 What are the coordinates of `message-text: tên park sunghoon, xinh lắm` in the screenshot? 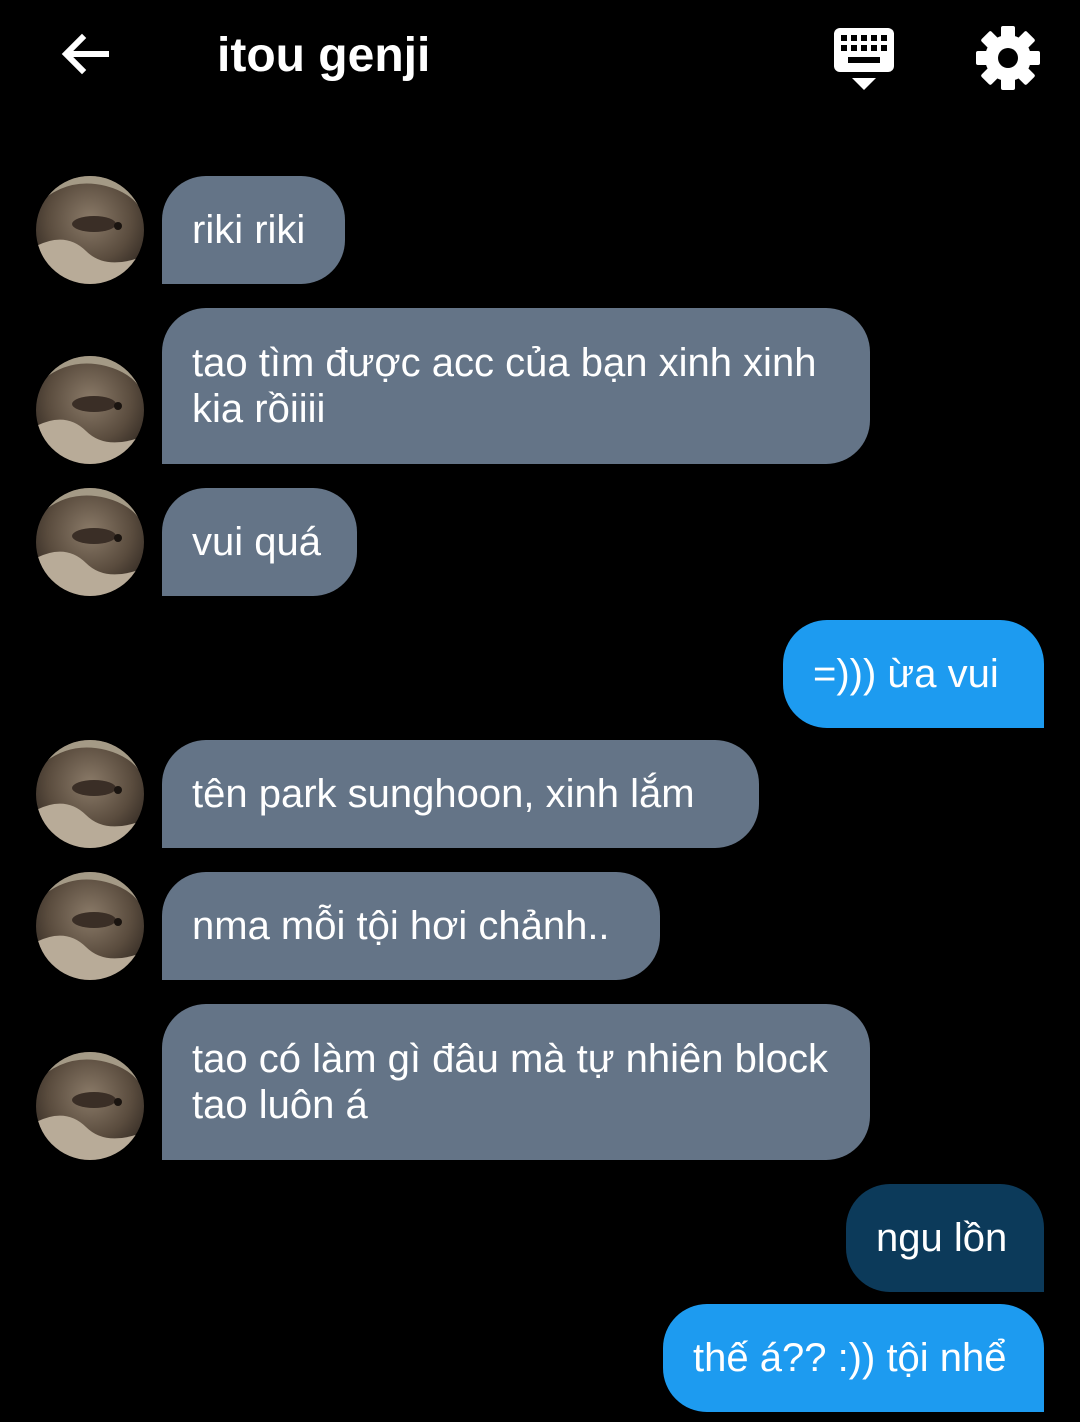 It's located at (443, 794).